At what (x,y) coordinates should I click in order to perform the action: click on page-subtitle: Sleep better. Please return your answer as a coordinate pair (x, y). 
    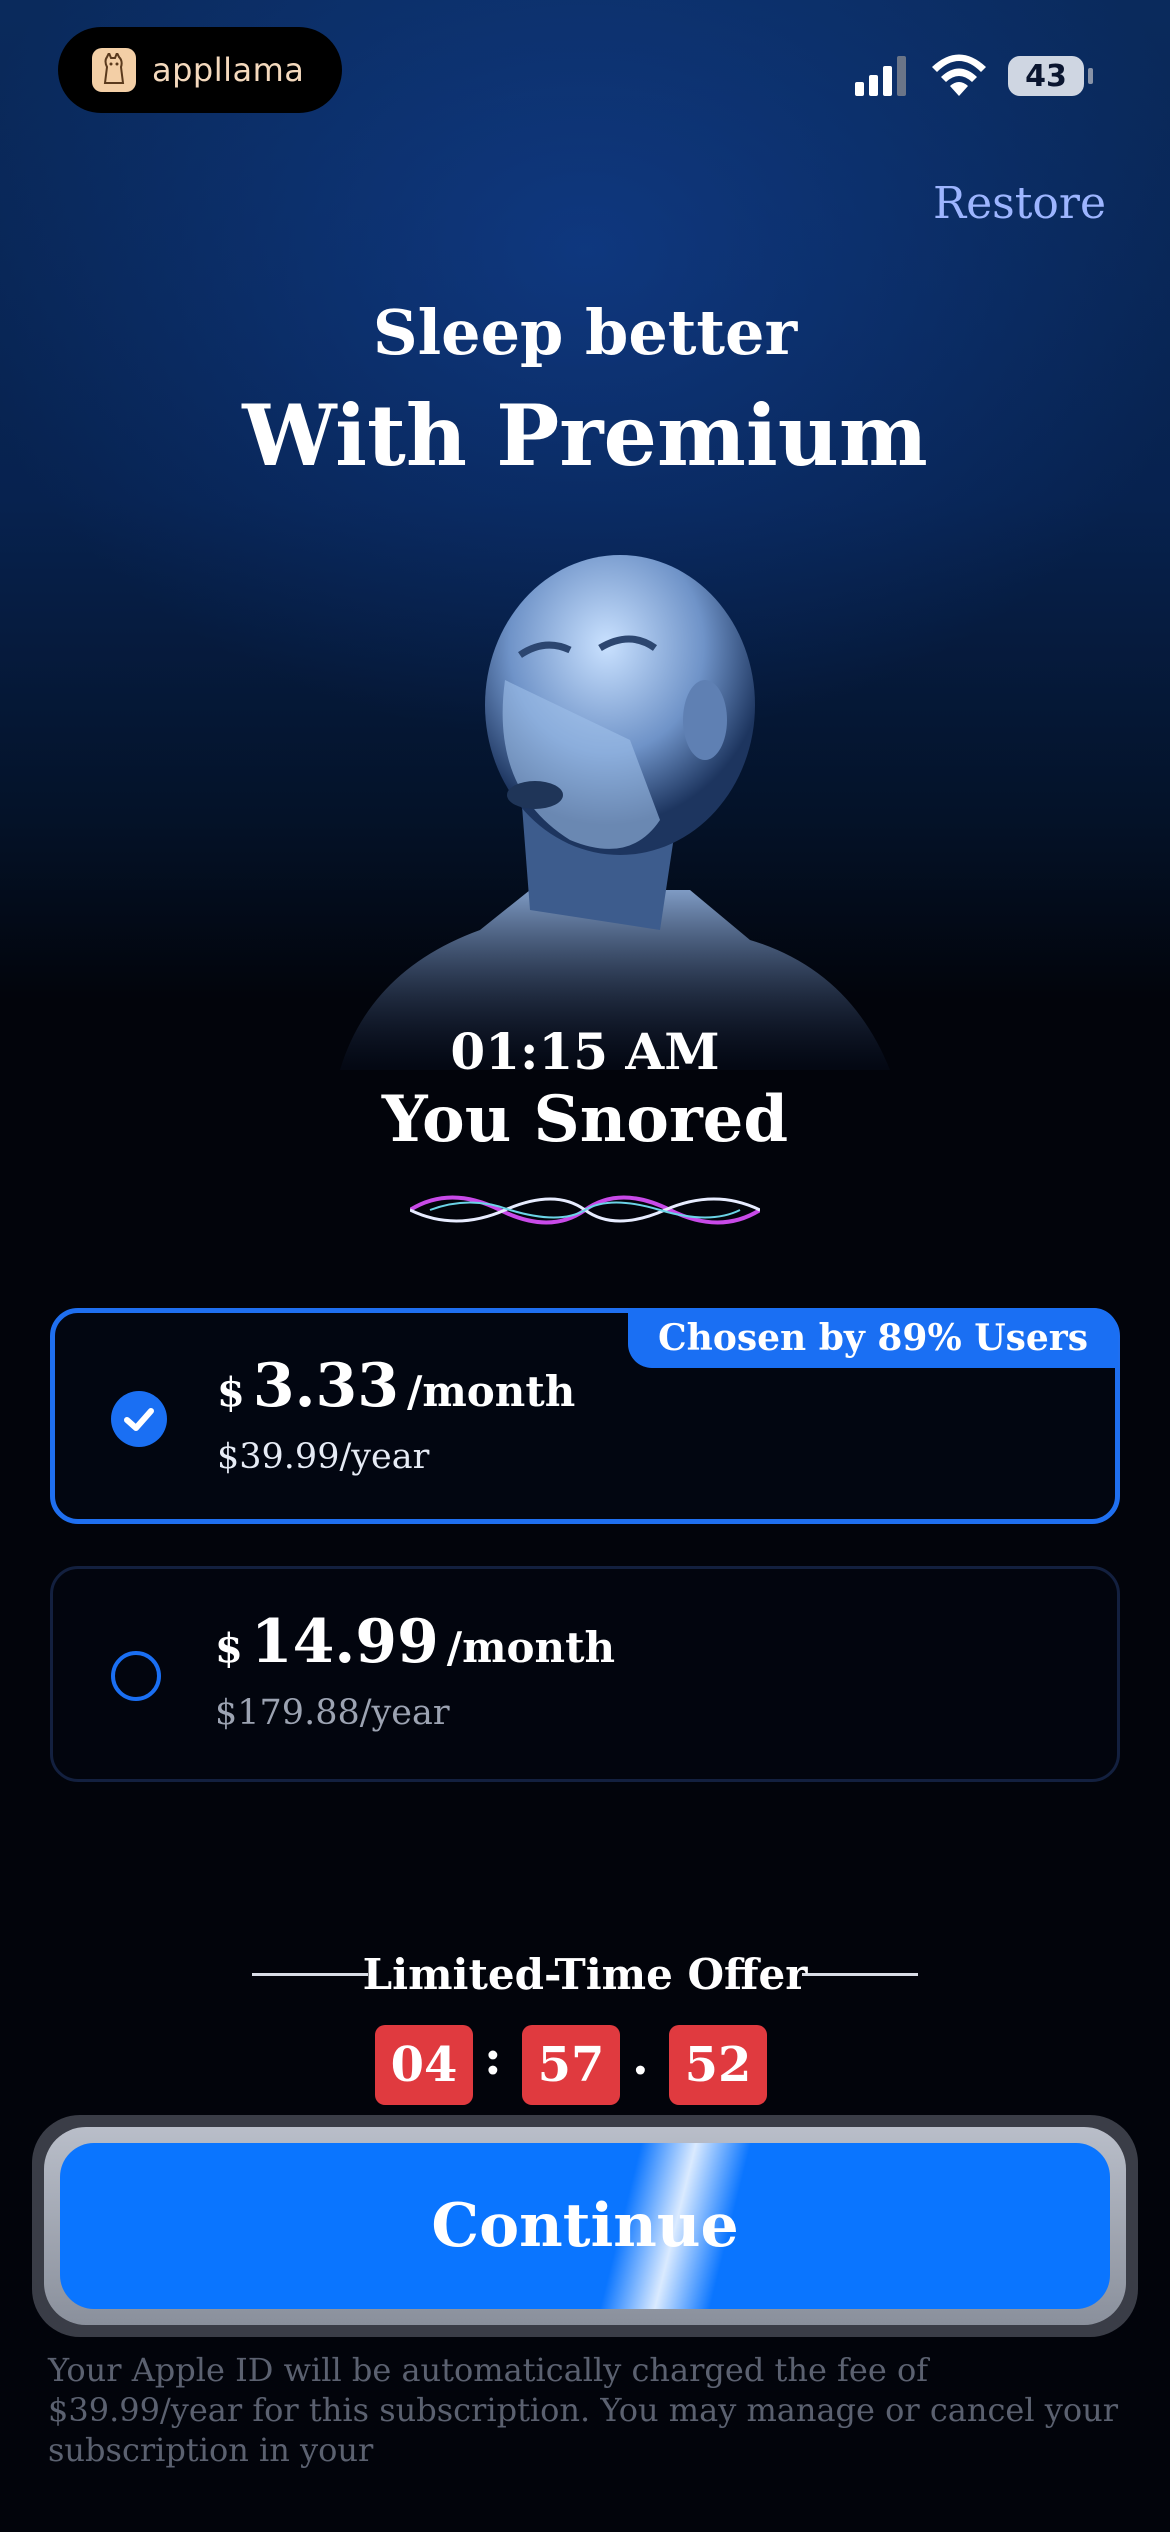
    Looking at the image, I should click on (585, 332).